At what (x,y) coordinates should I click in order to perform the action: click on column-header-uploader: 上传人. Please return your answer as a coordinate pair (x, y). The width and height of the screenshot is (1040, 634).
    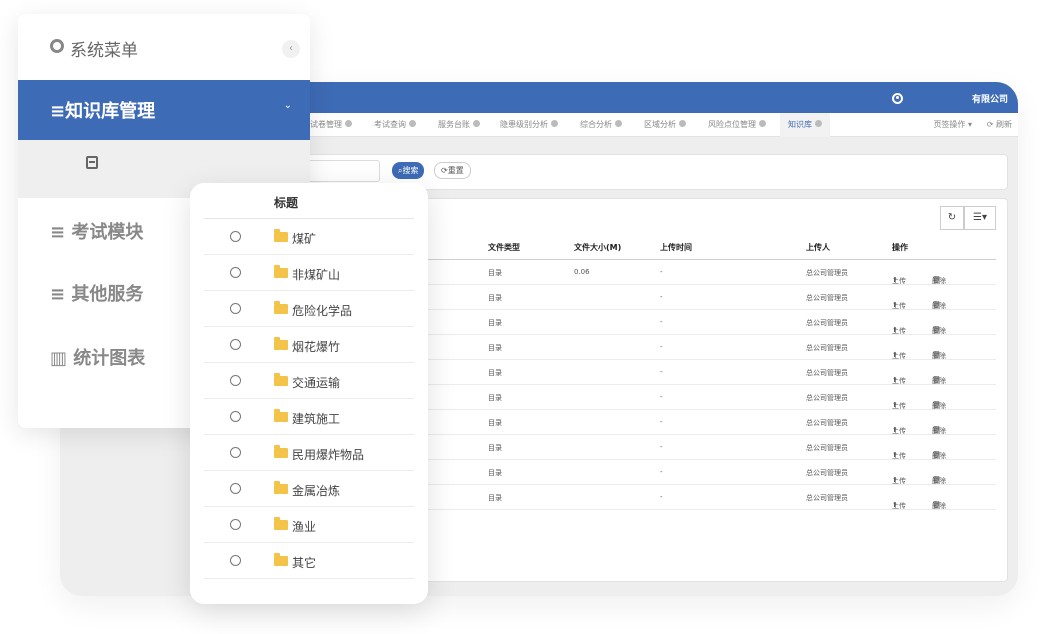
    Looking at the image, I should click on (818, 247).